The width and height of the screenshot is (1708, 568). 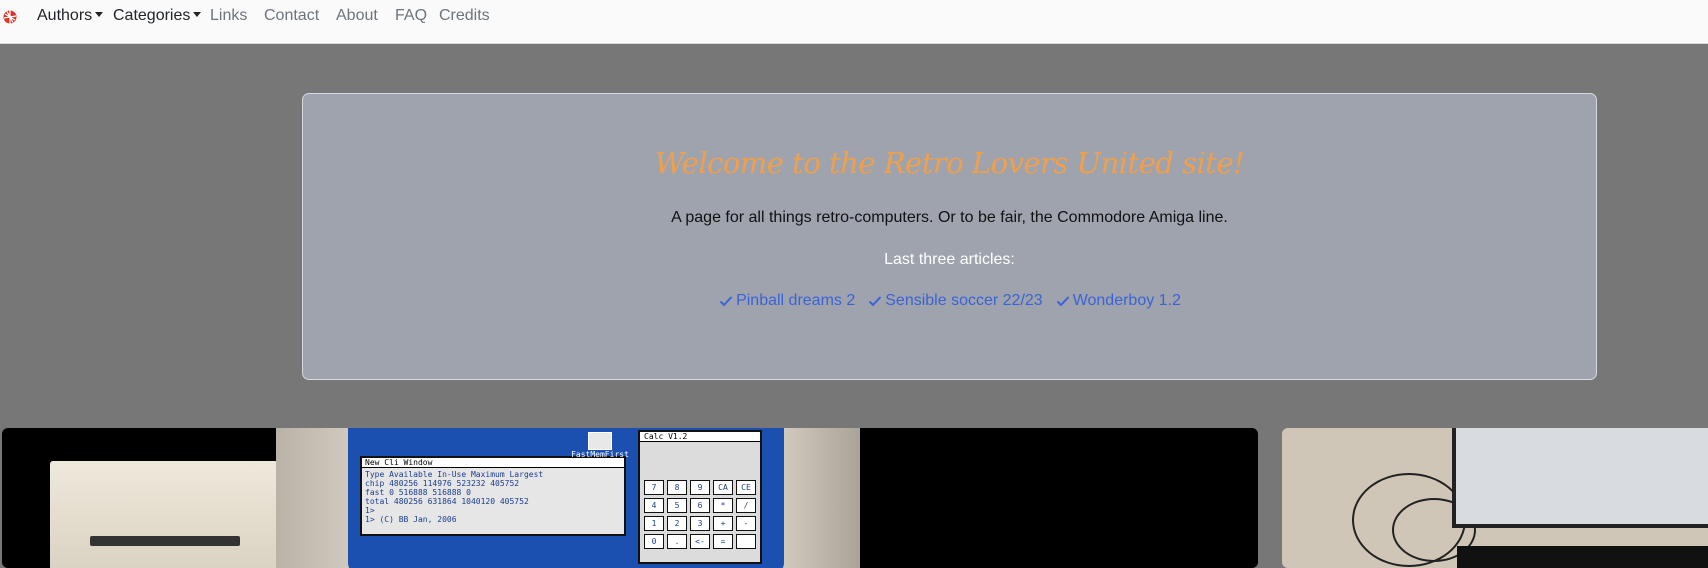 What do you see at coordinates (677, 505) in the screenshot?
I see `calc-key: 5` at bounding box center [677, 505].